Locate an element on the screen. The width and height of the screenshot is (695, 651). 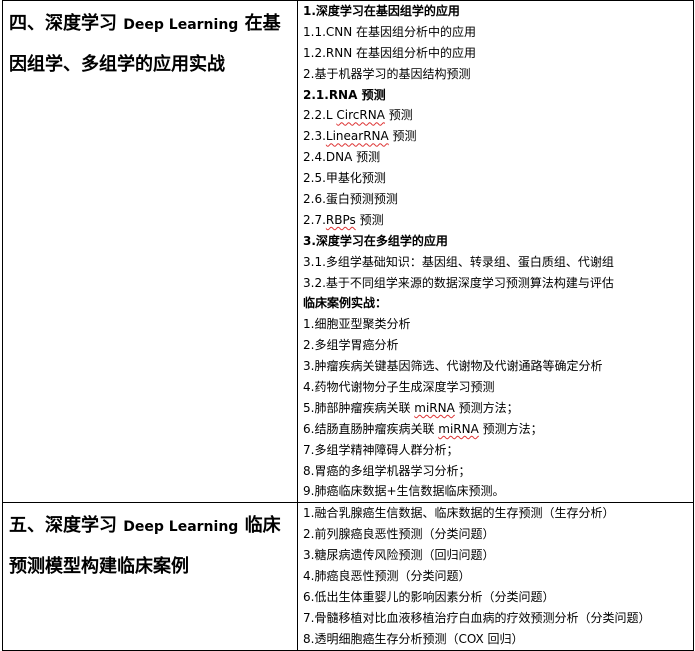
section-5-title: 五、深度学习 Deep Learning 临床预测模型构建临床案例 is located at coordinates (150, 545).